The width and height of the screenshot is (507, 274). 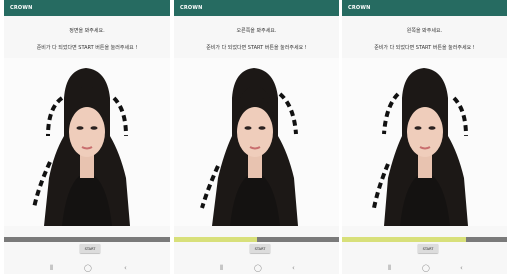 I want to click on guide-direction-text: 왼쪽을 봐주세요., so click(x=424, y=31).